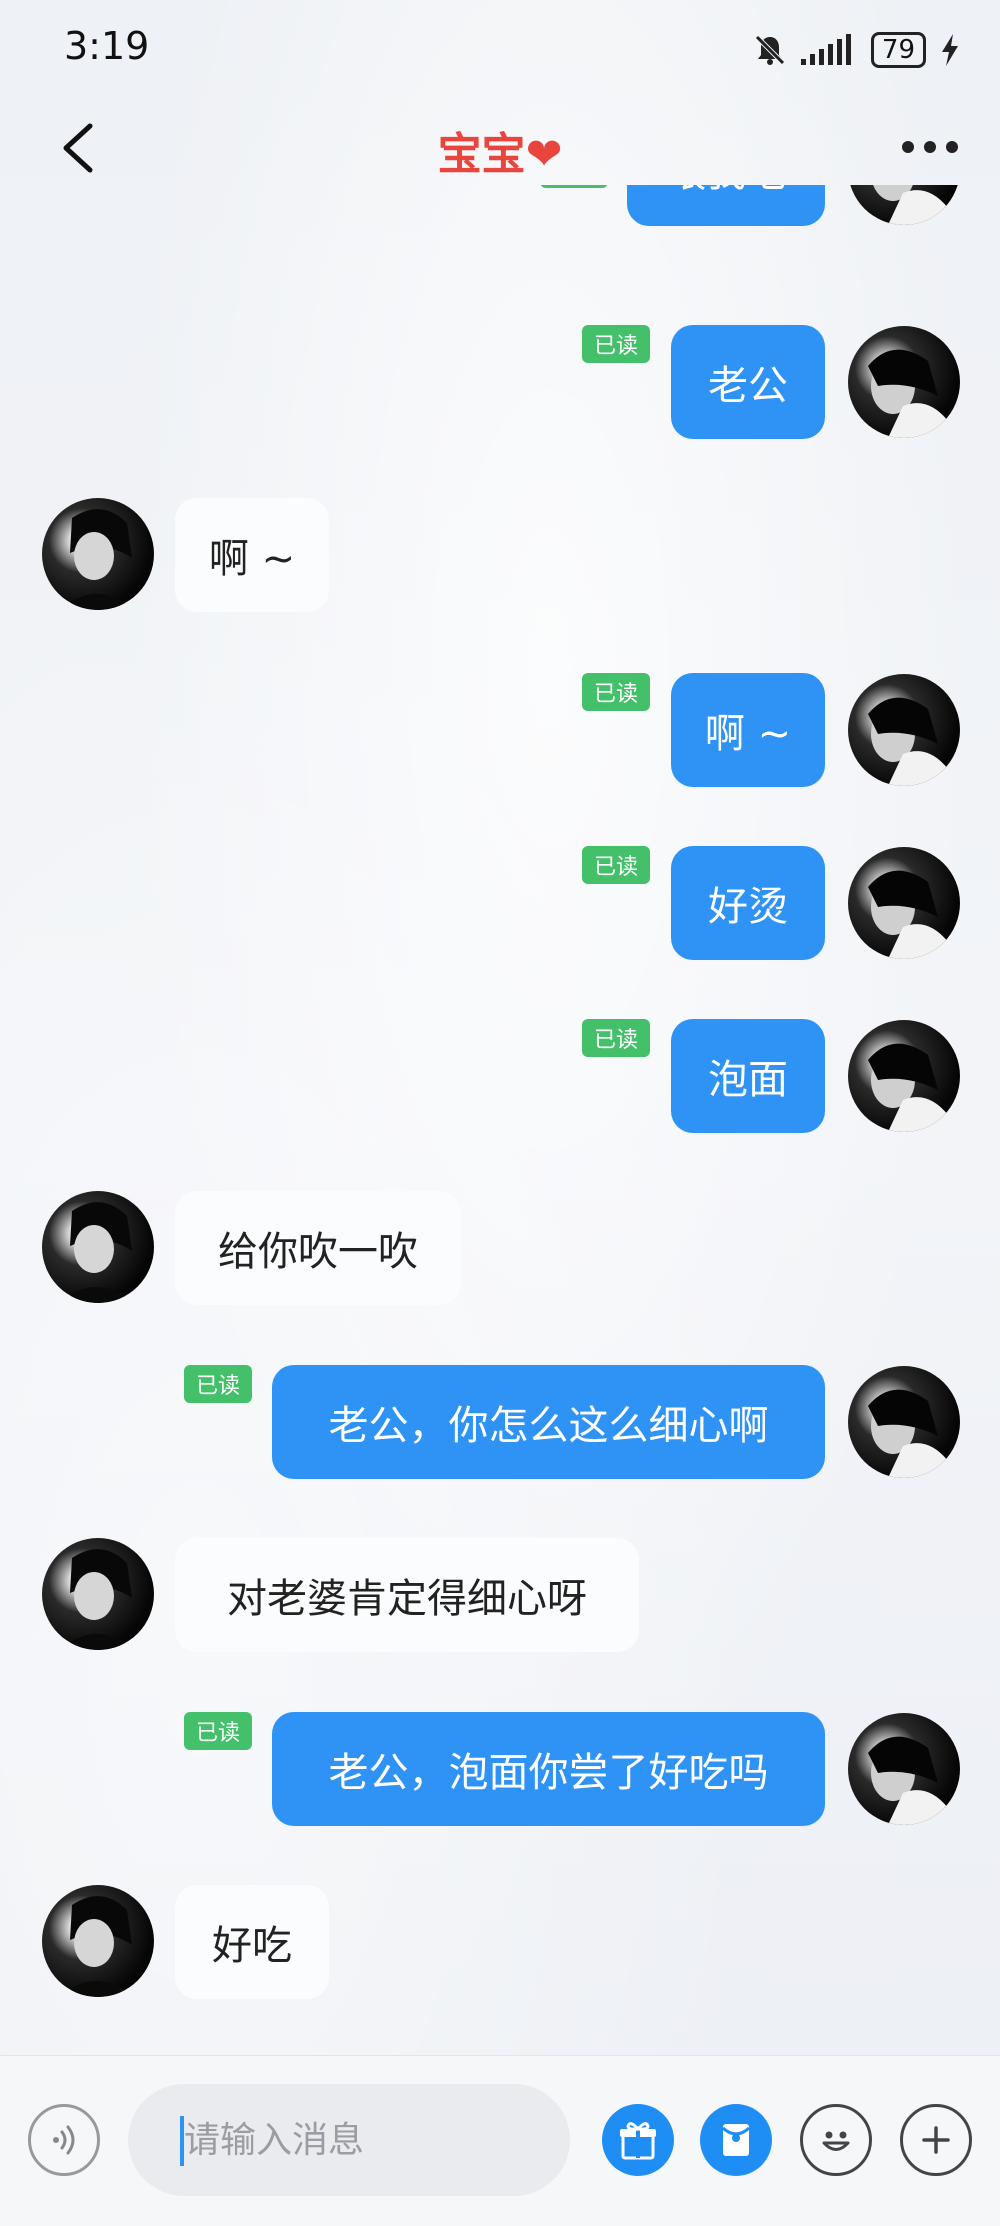 This screenshot has height=2226, width=1000. Describe the element at coordinates (407, 1599) in the screenshot. I see `message-text: 对老婆肯定得细心呀` at that location.